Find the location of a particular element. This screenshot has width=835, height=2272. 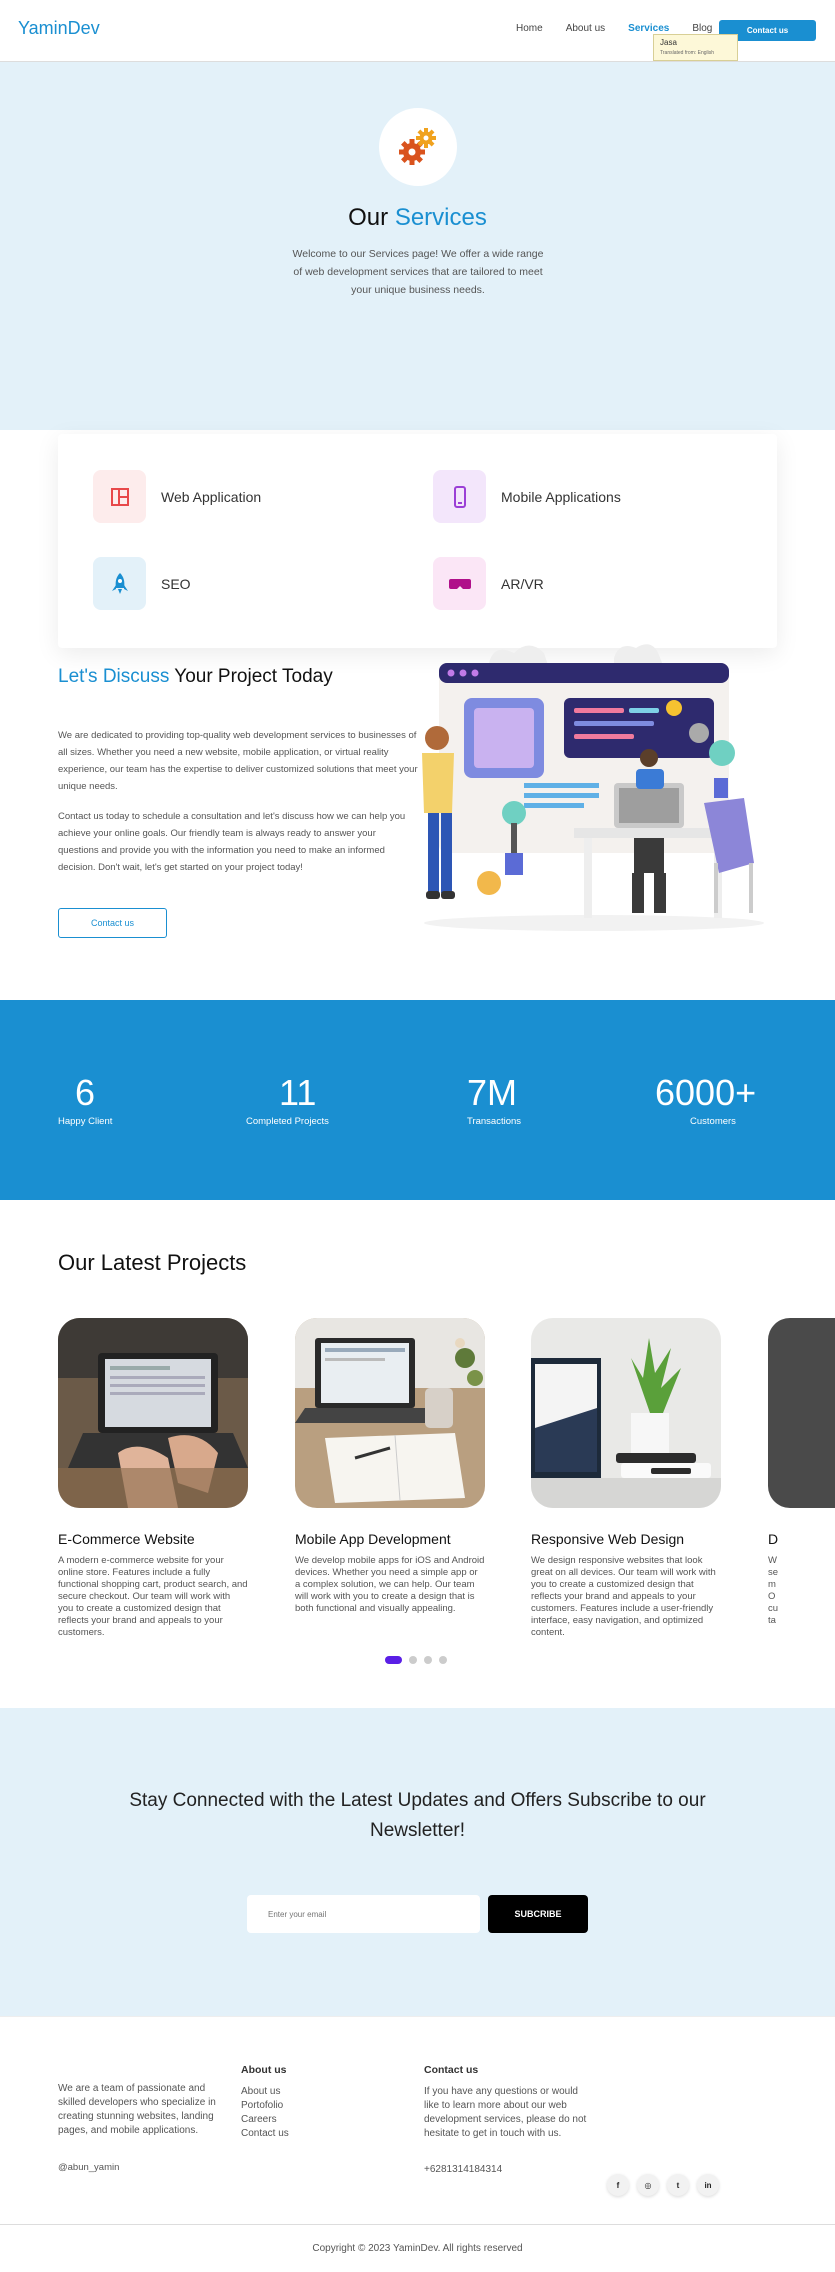

service-seo: SEO is located at coordinates (142, 583).